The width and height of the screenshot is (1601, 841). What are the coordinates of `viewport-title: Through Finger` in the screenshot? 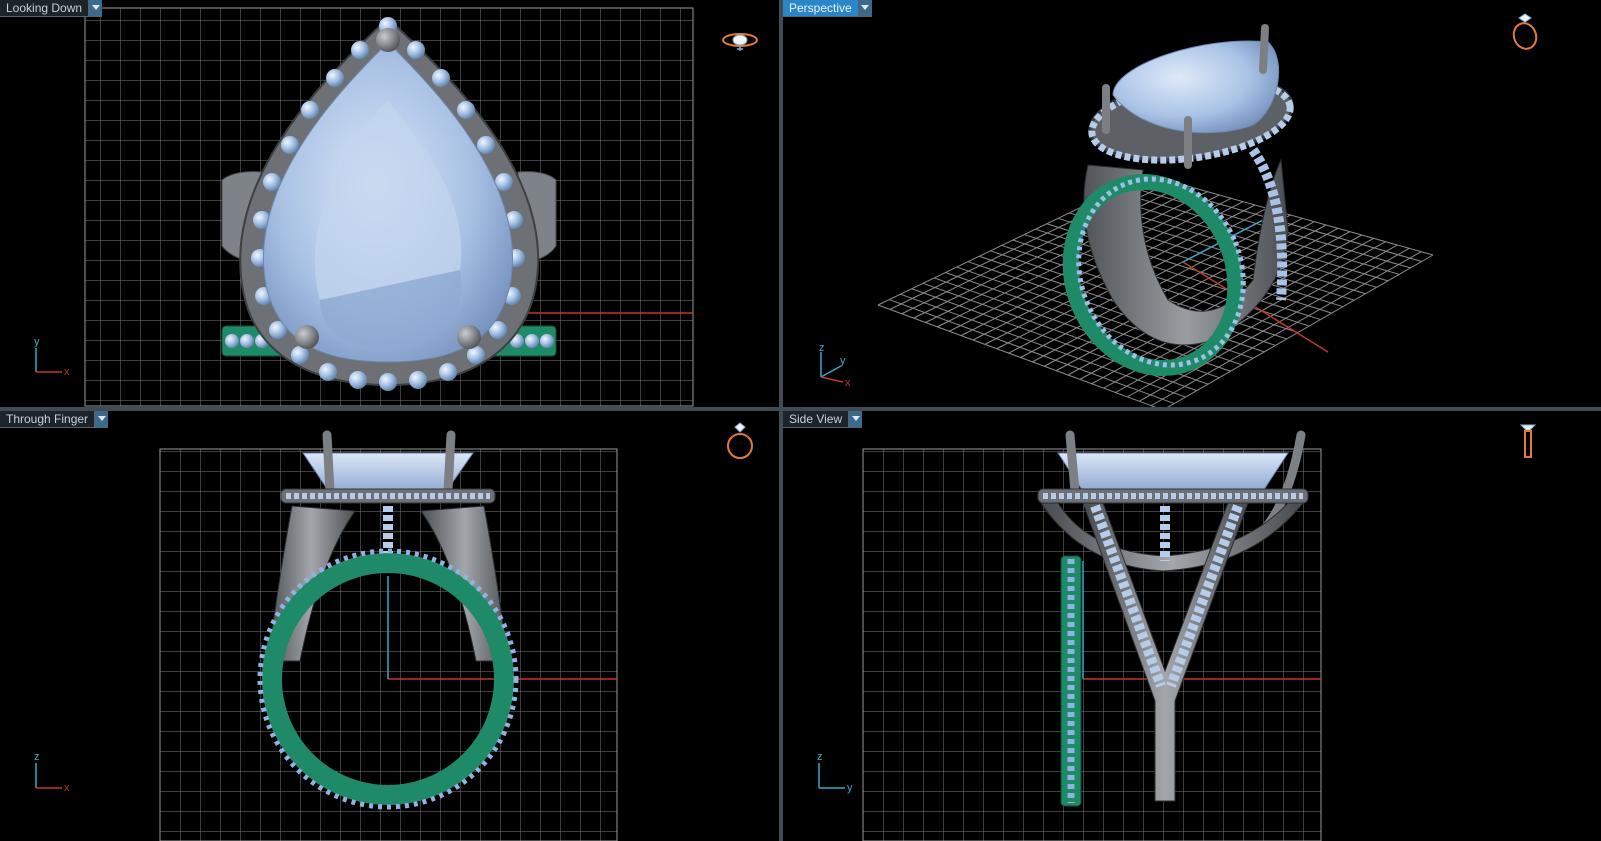 It's located at (48, 419).